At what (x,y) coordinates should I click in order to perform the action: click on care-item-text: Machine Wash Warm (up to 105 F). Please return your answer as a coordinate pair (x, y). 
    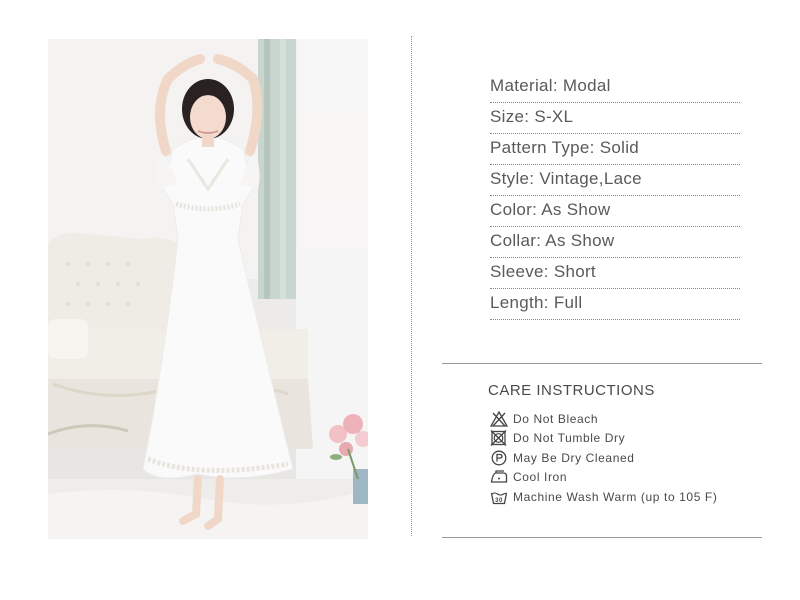
    Looking at the image, I should click on (615, 496).